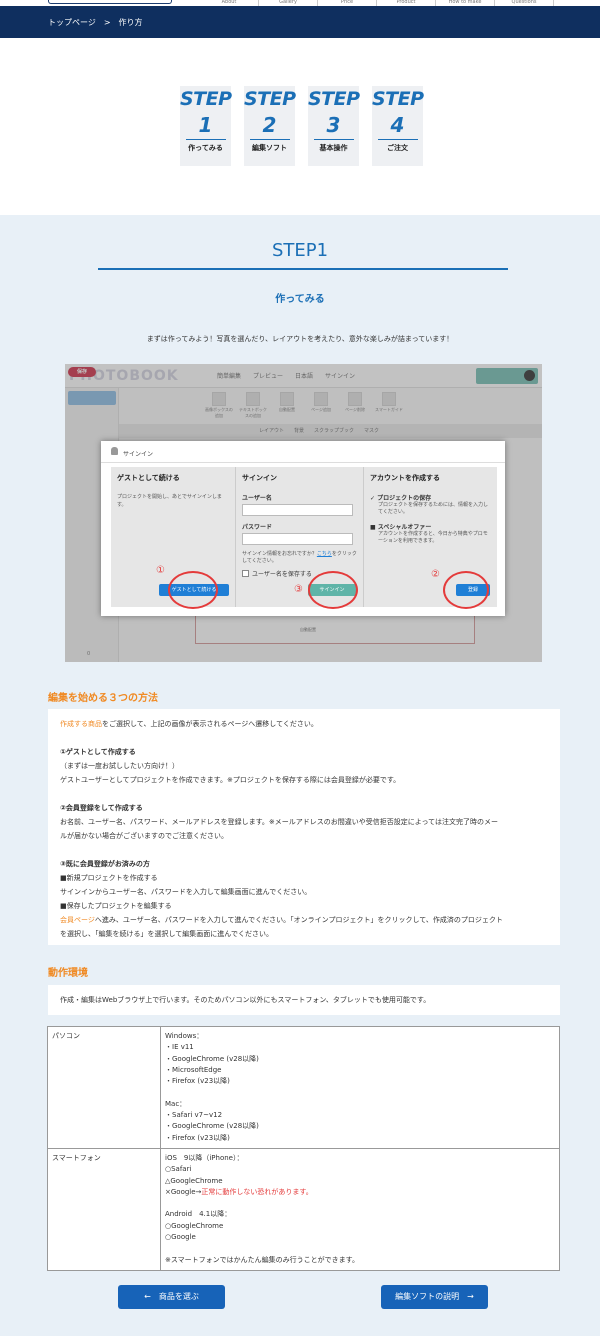 The height and width of the screenshot is (1336, 600). I want to click on benefit-offer-title: ■ スペシャルオファー, so click(401, 527).